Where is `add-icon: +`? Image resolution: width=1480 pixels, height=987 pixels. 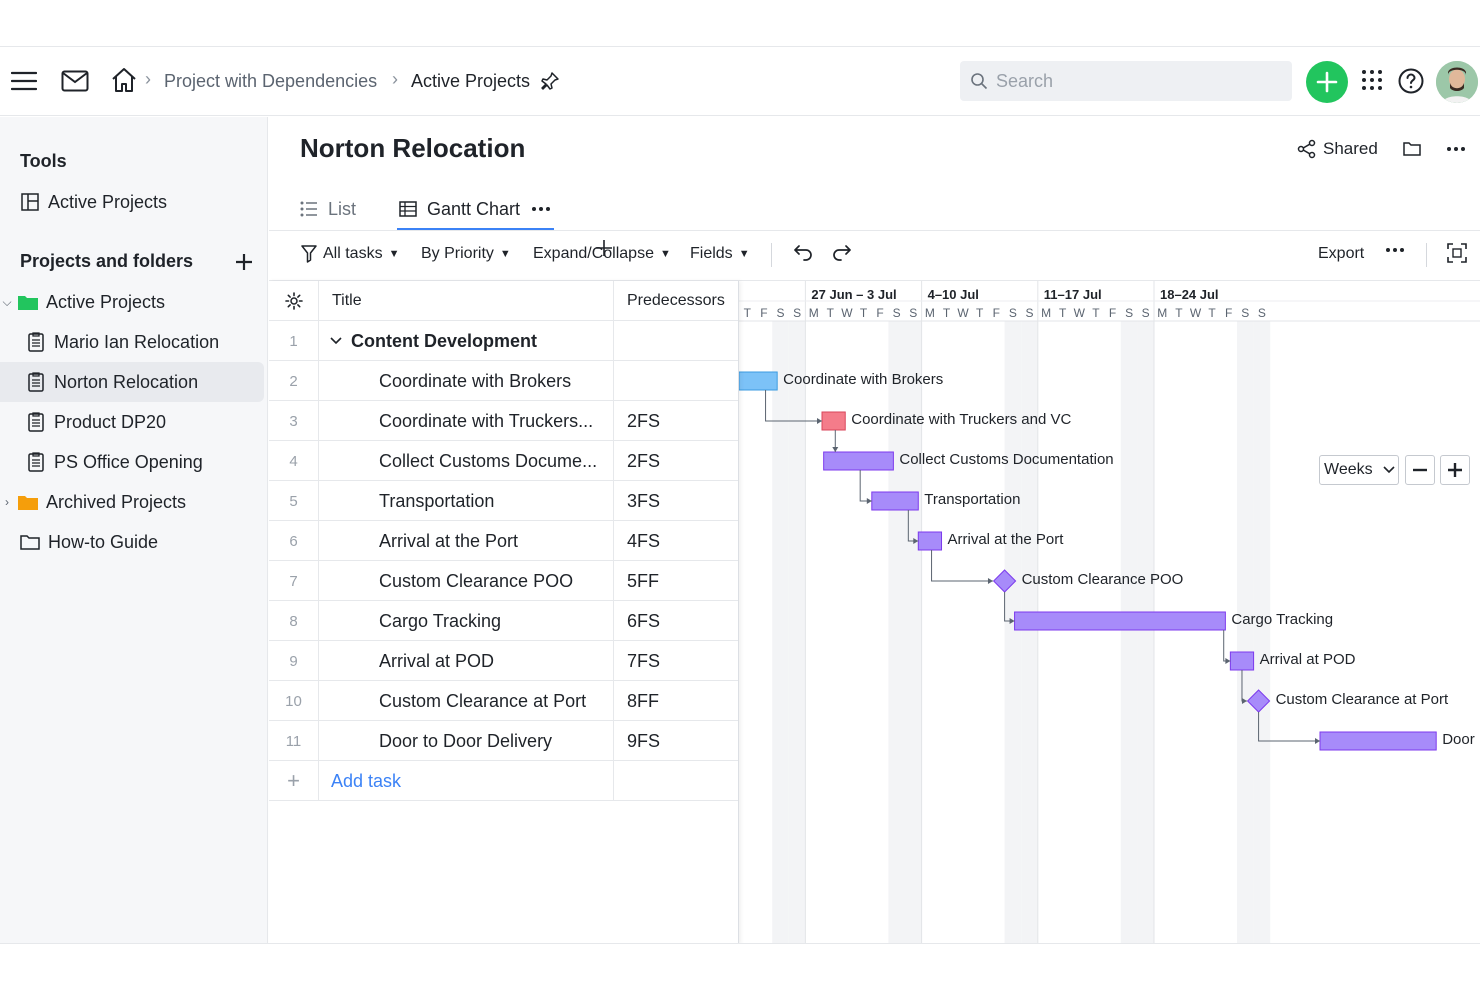
add-icon: + is located at coordinates (294, 781).